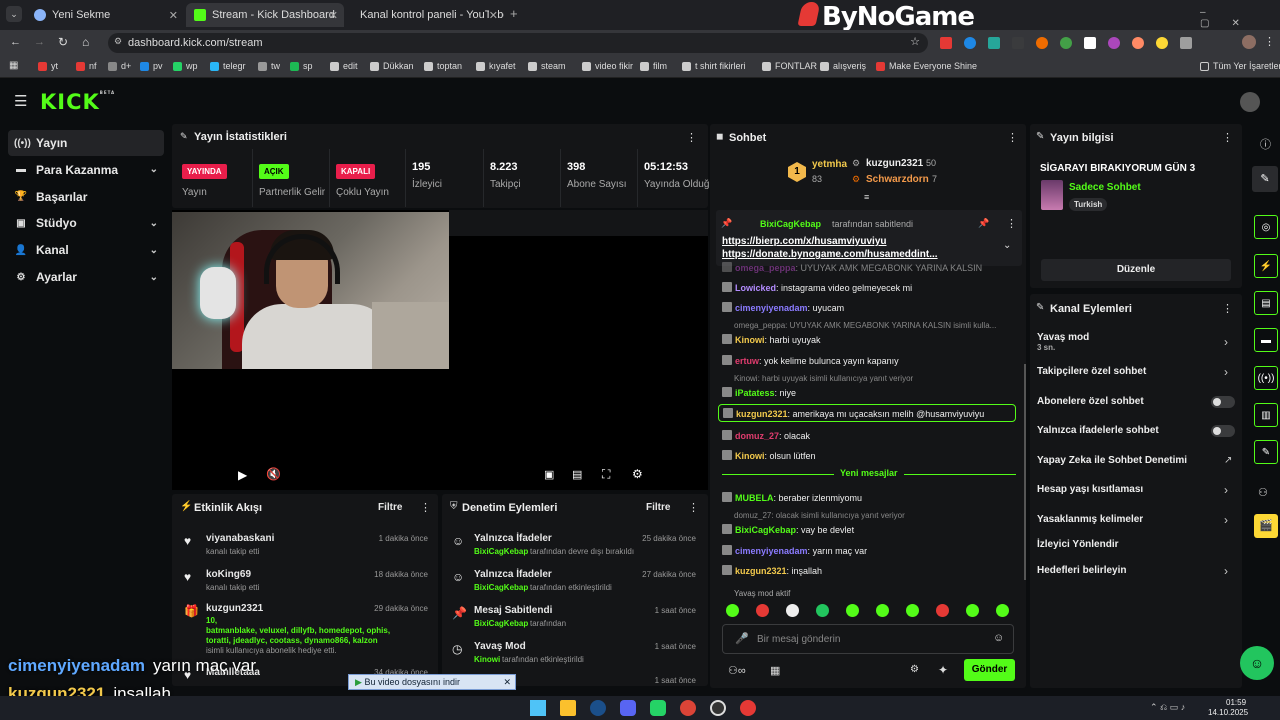 This screenshot has width=1280, height=720. I want to click on chat-username: Lowicked, so click(755, 288).